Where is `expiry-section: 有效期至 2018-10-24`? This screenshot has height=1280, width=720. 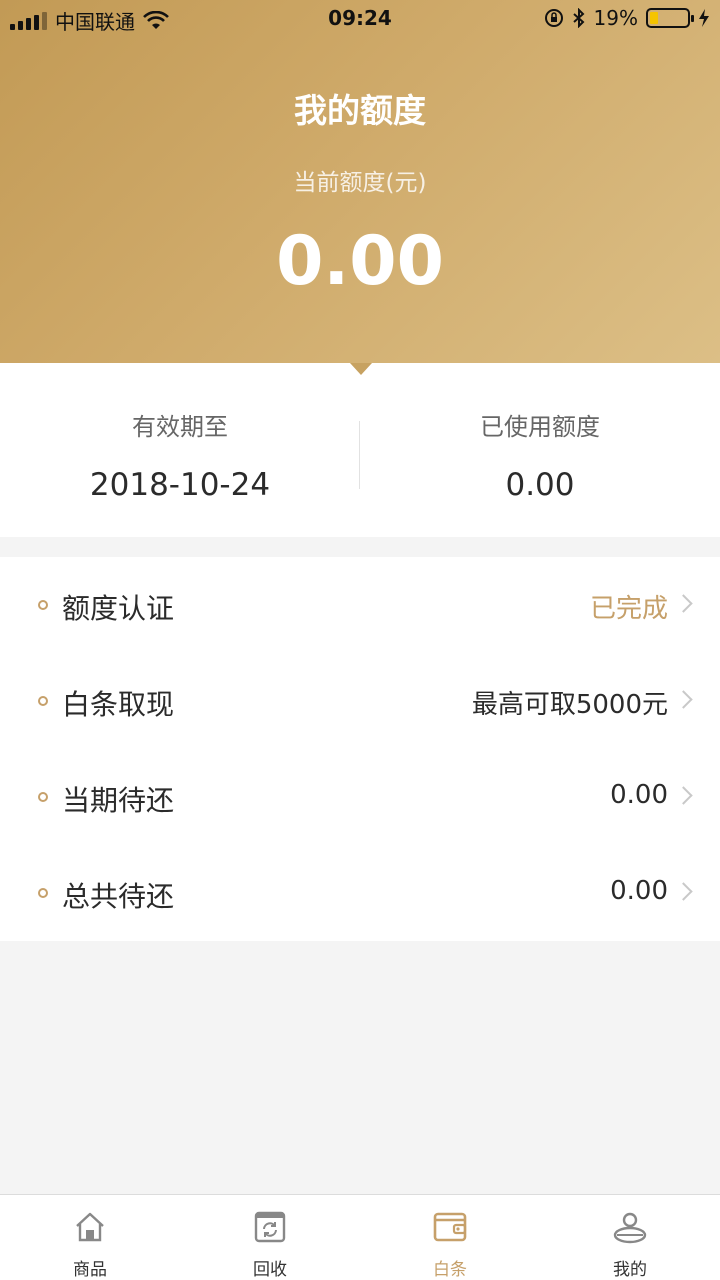 expiry-section: 有效期至 2018-10-24 is located at coordinates (180, 450).